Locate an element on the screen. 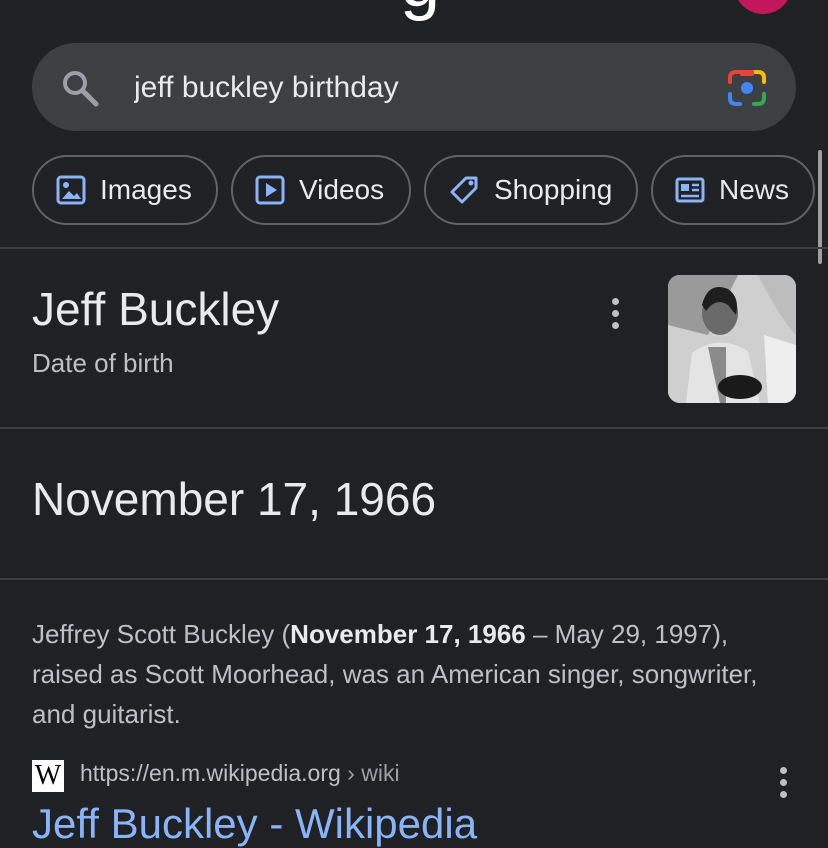 This screenshot has width=828, height=848. result-title-link: Jeff Buckley - Wikipedia is located at coordinates (254, 824).